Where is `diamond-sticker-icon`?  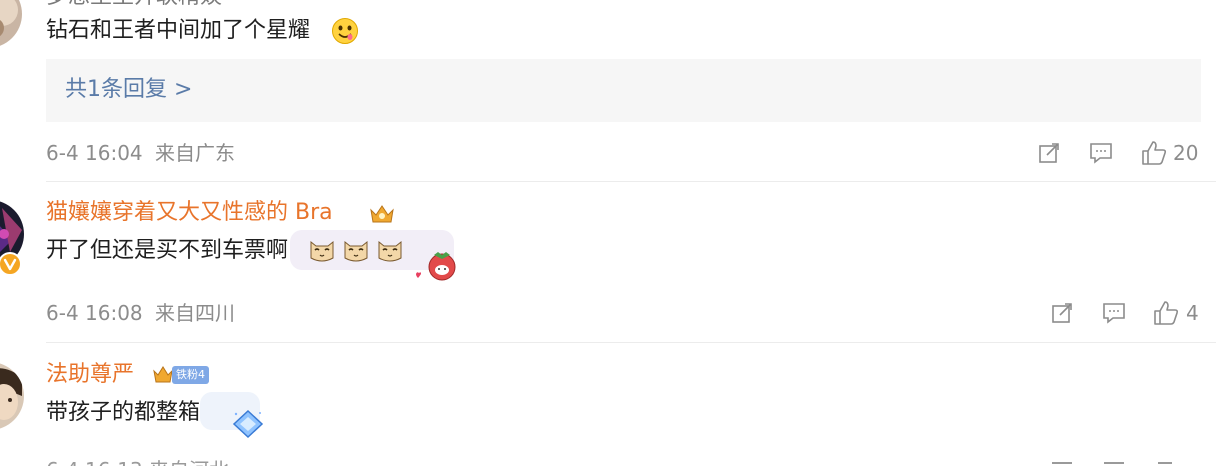 diamond-sticker-icon is located at coordinates (248, 424).